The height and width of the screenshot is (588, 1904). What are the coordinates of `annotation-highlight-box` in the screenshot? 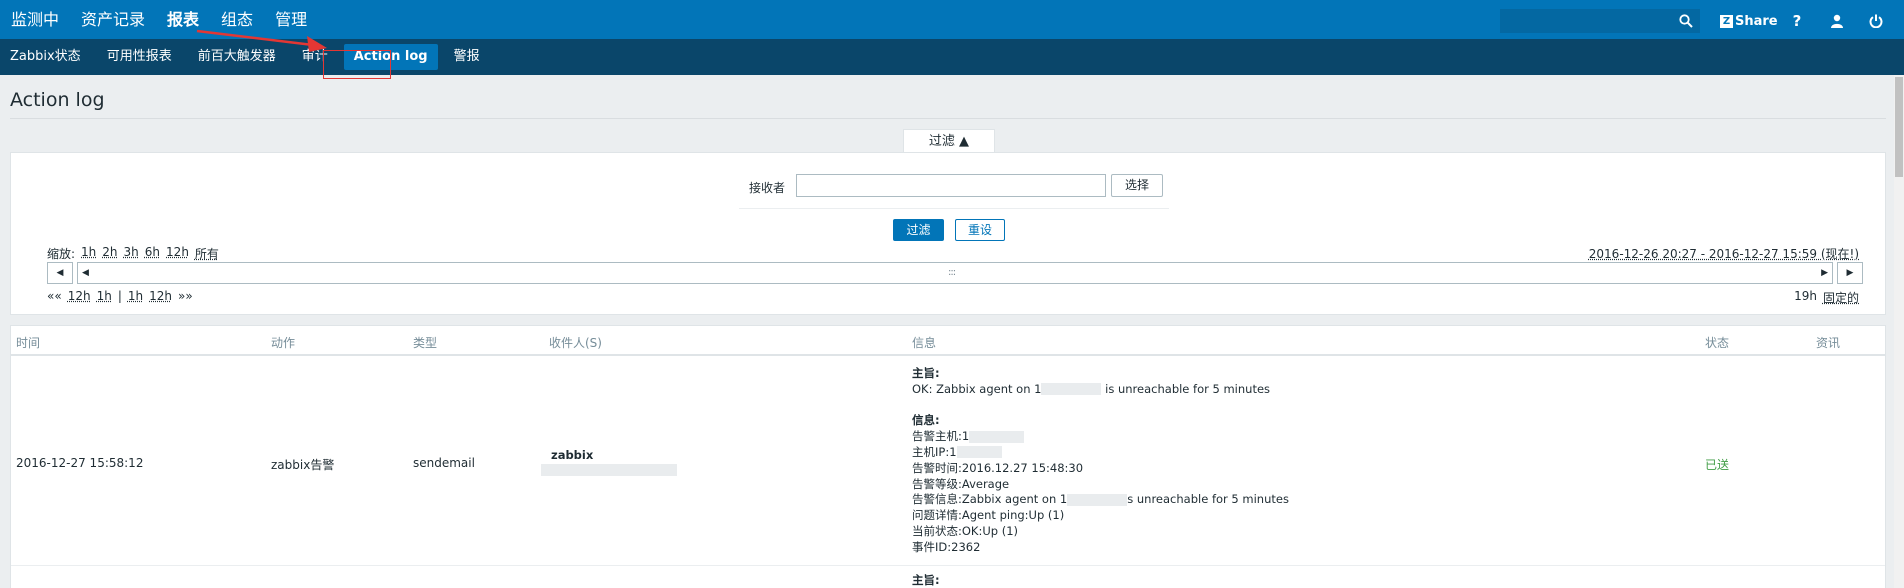 It's located at (357, 64).